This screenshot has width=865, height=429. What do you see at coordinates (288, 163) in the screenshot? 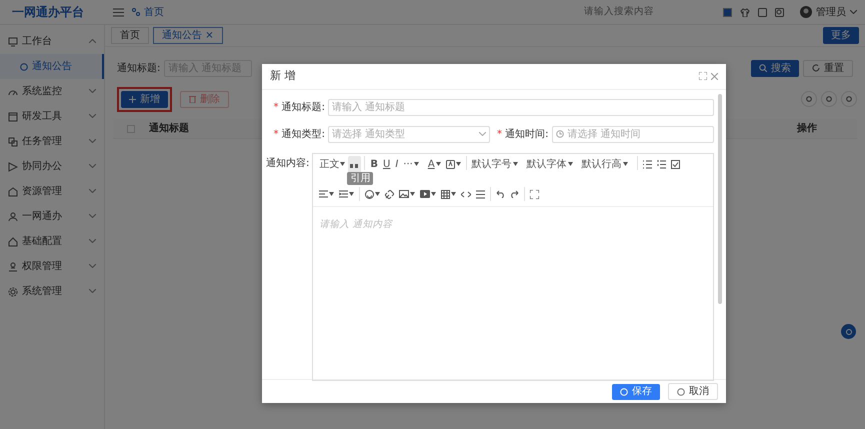
I see `field-label: 通知内容:` at bounding box center [288, 163].